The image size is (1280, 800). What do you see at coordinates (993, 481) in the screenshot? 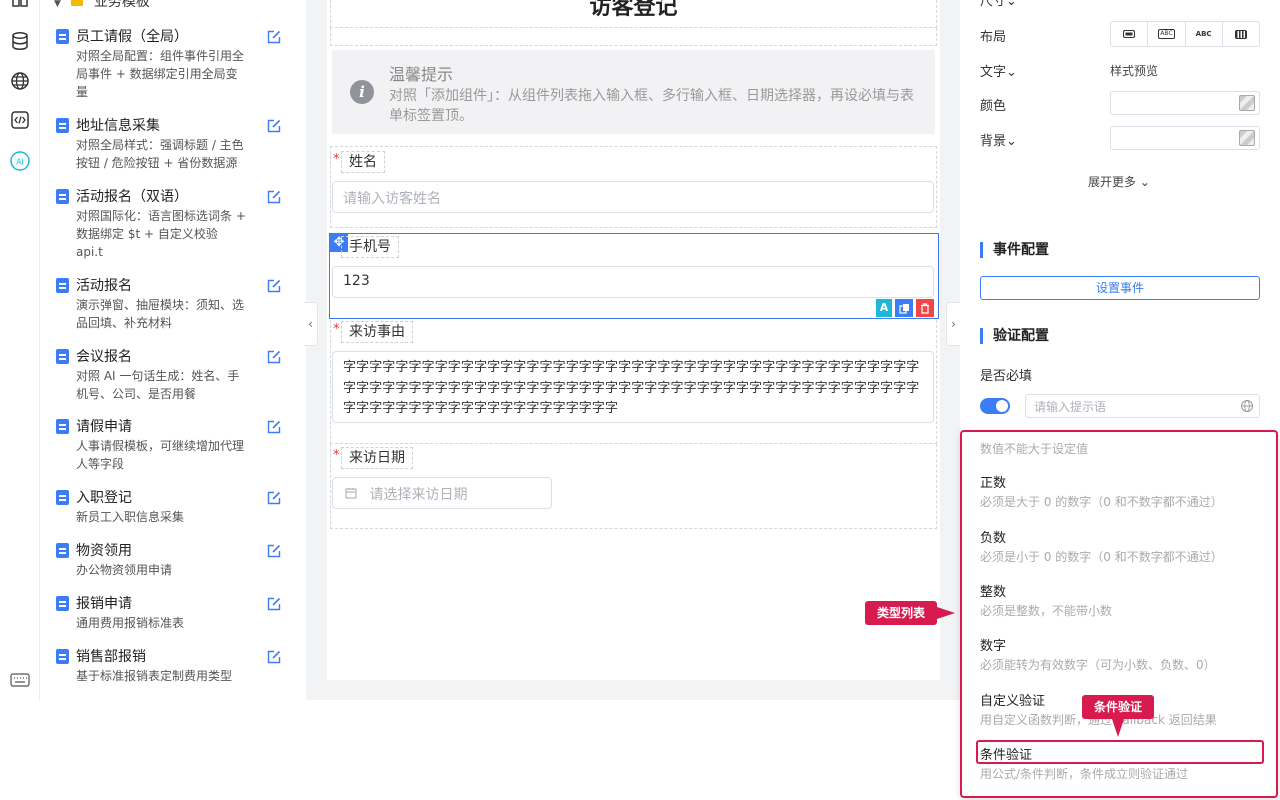
I see `validation-type-option: 正数` at bounding box center [993, 481].